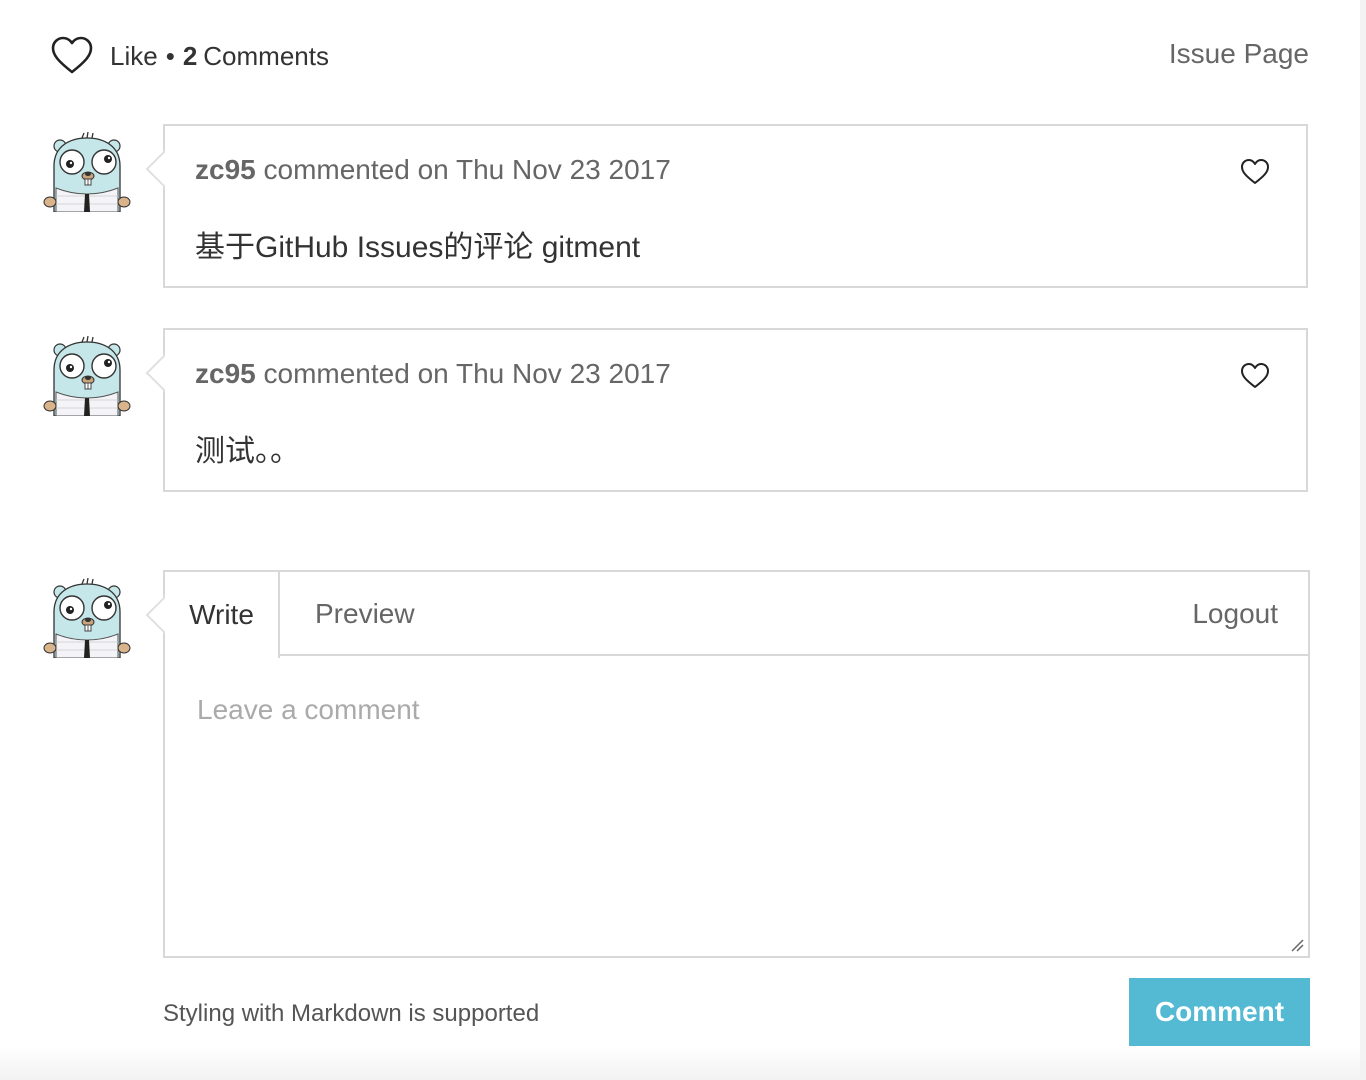 This screenshot has height=1080, width=1366. I want to click on comment-count: 2, so click(190, 55).